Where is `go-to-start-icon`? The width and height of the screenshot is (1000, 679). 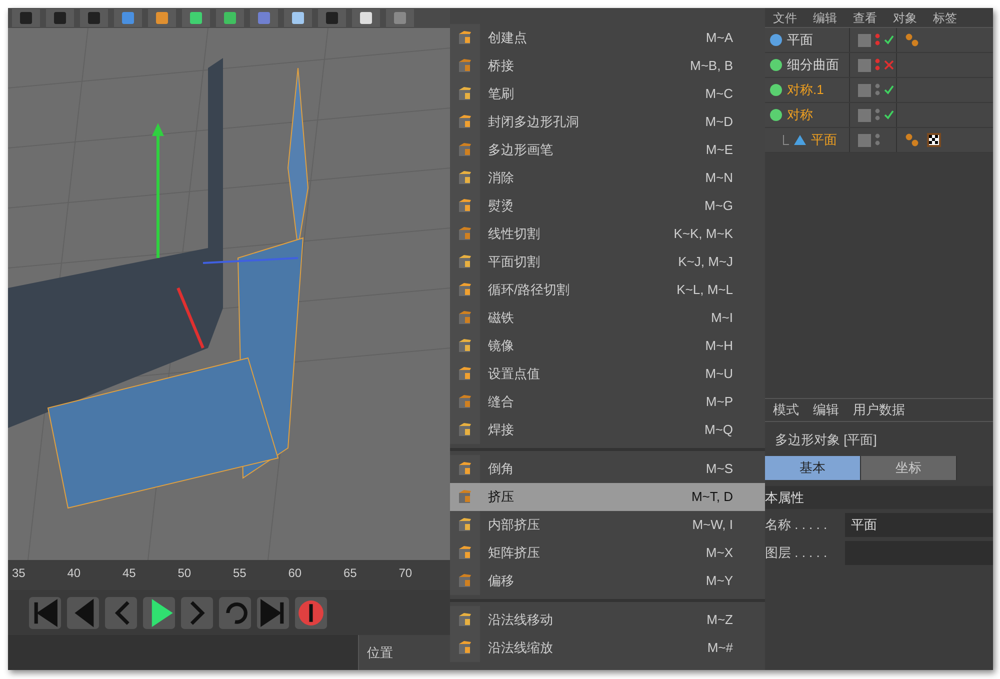
go-to-start-icon is located at coordinates (45, 612).